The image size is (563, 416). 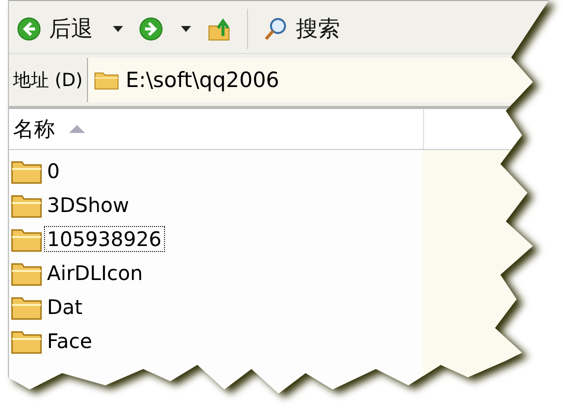 What do you see at coordinates (216, 129) in the screenshot?
I see `column-header: 名称` at bounding box center [216, 129].